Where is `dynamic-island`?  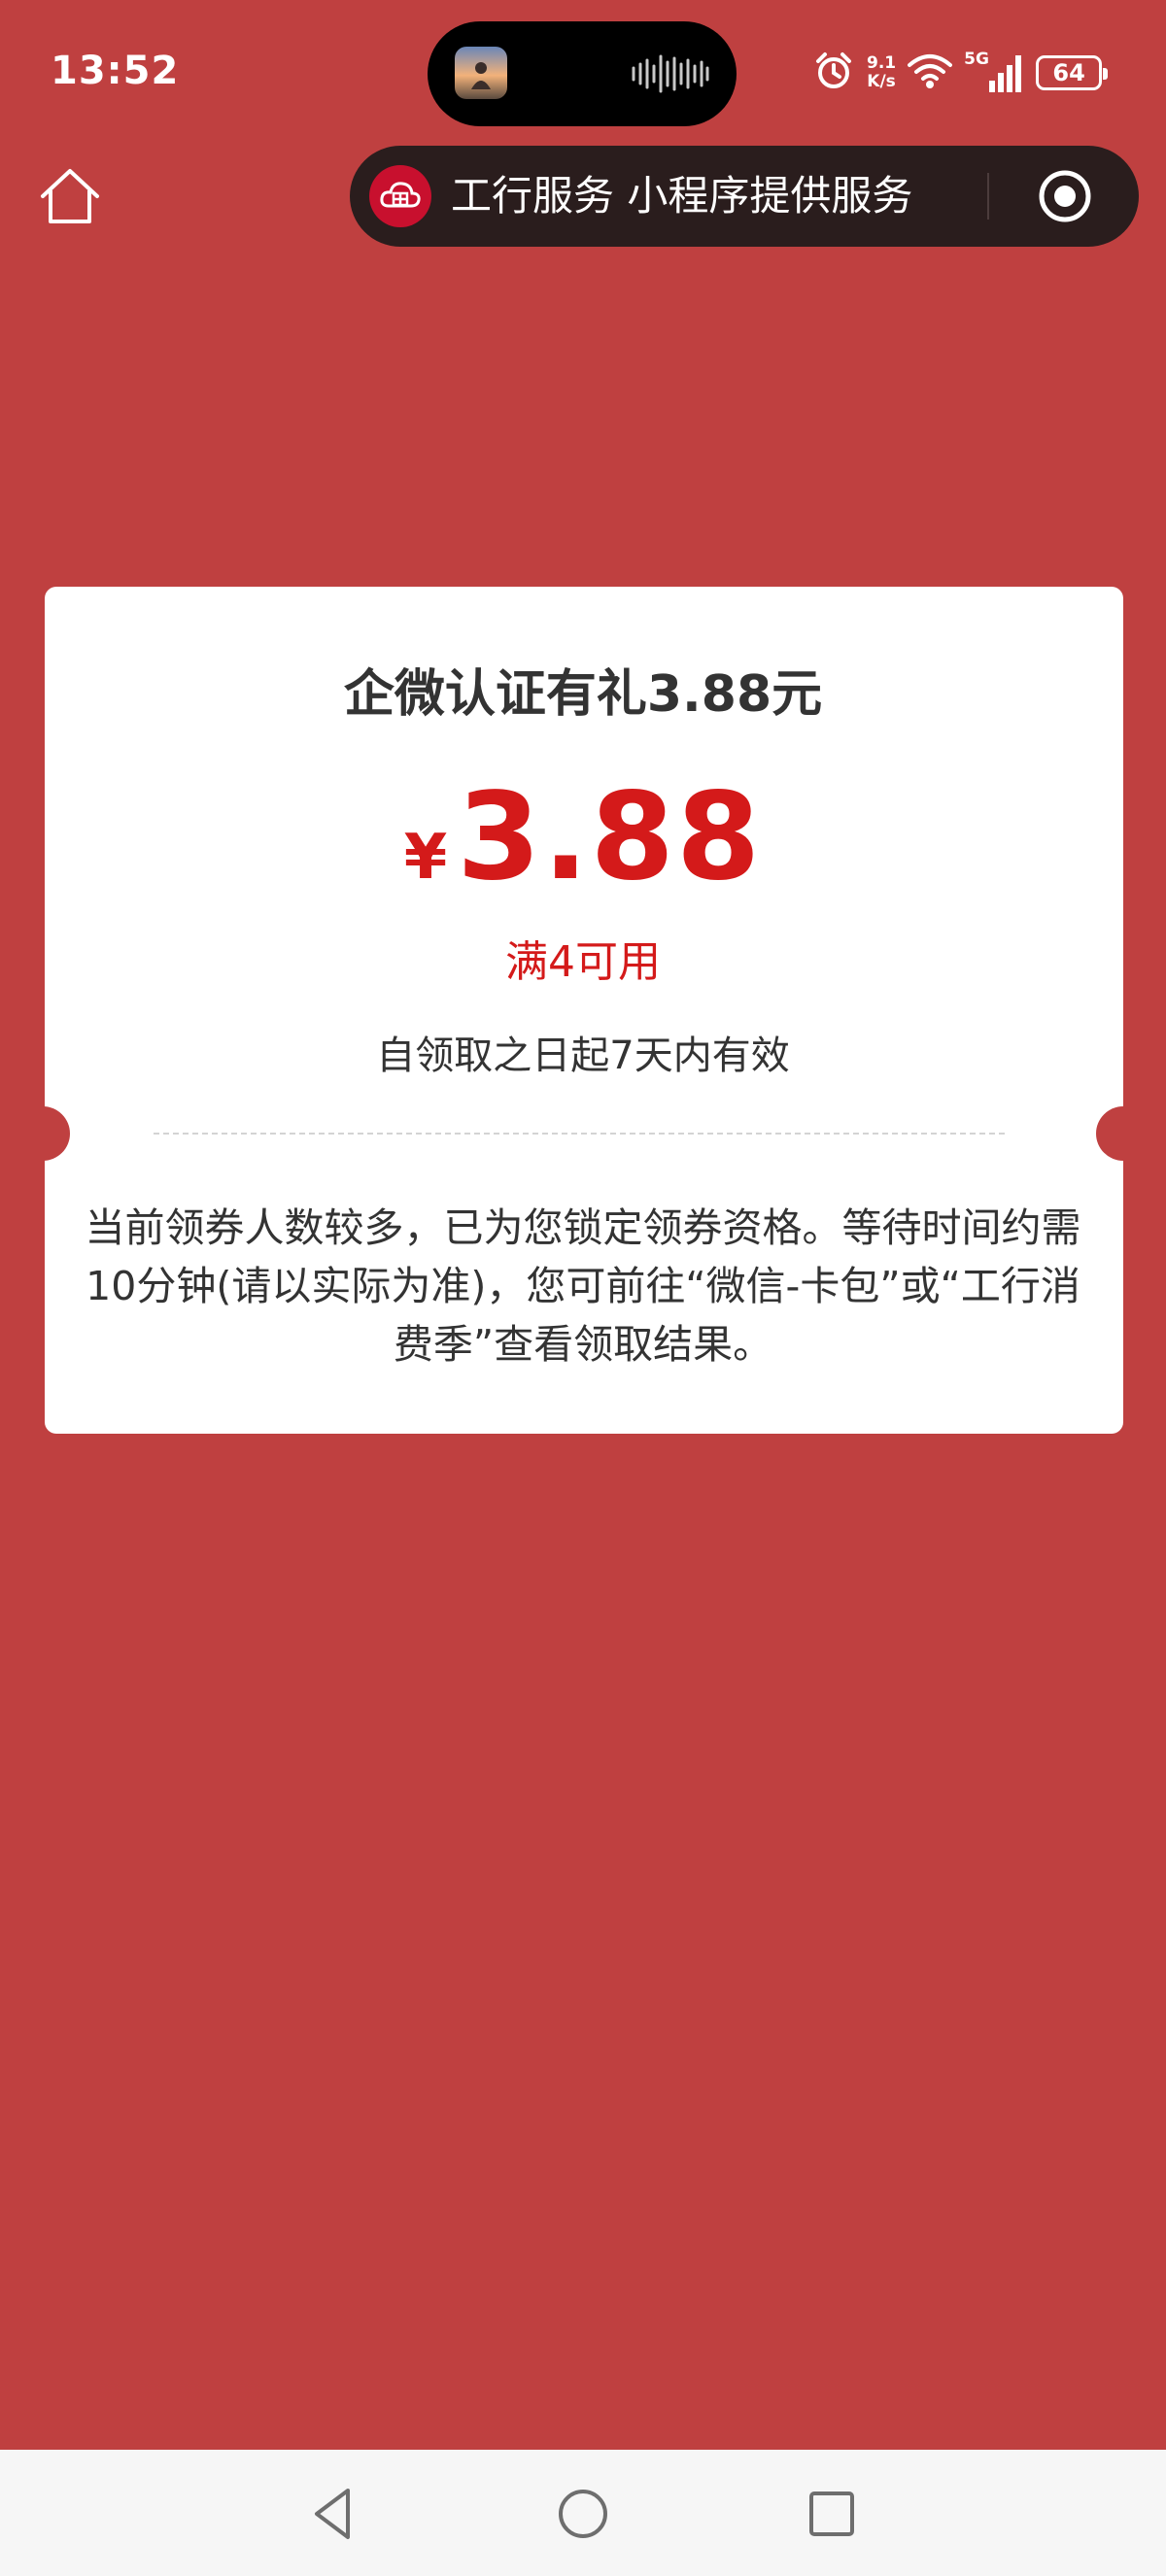
dynamic-island is located at coordinates (582, 73).